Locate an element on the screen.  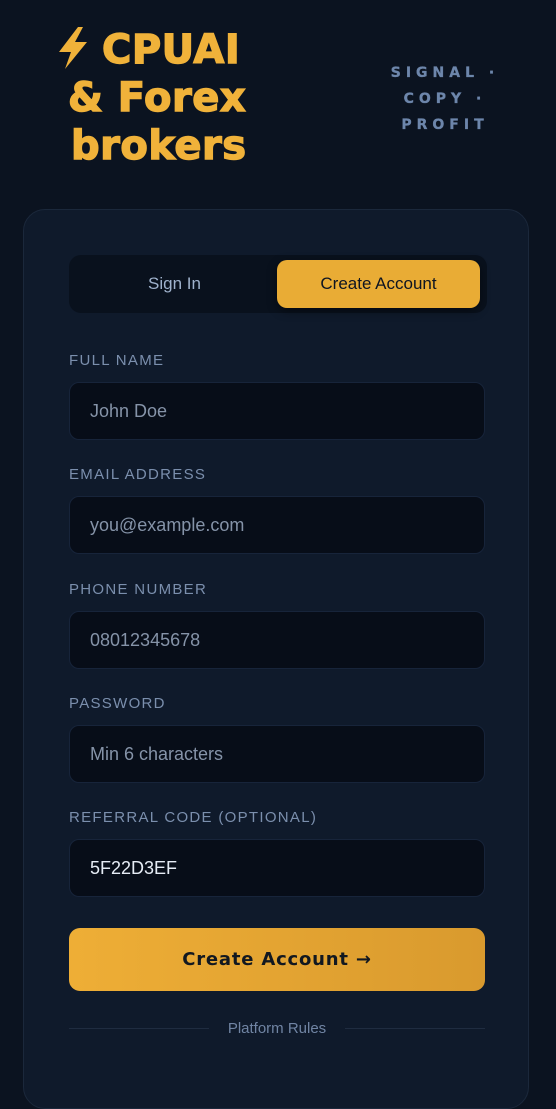
platform-rules-link: Platform Rules is located at coordinates (277, 1029).